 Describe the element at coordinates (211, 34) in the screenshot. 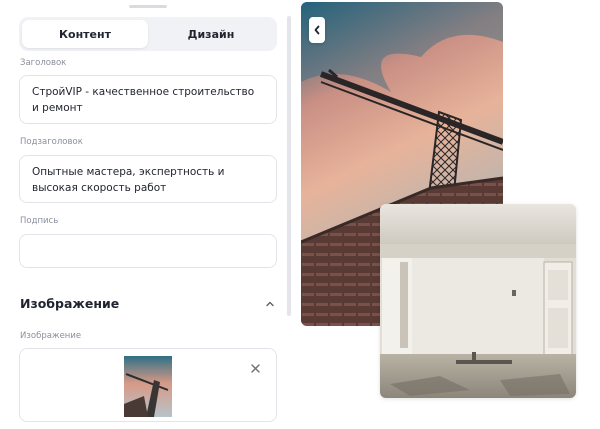

I see `tab-design: Дизайн` at that location.